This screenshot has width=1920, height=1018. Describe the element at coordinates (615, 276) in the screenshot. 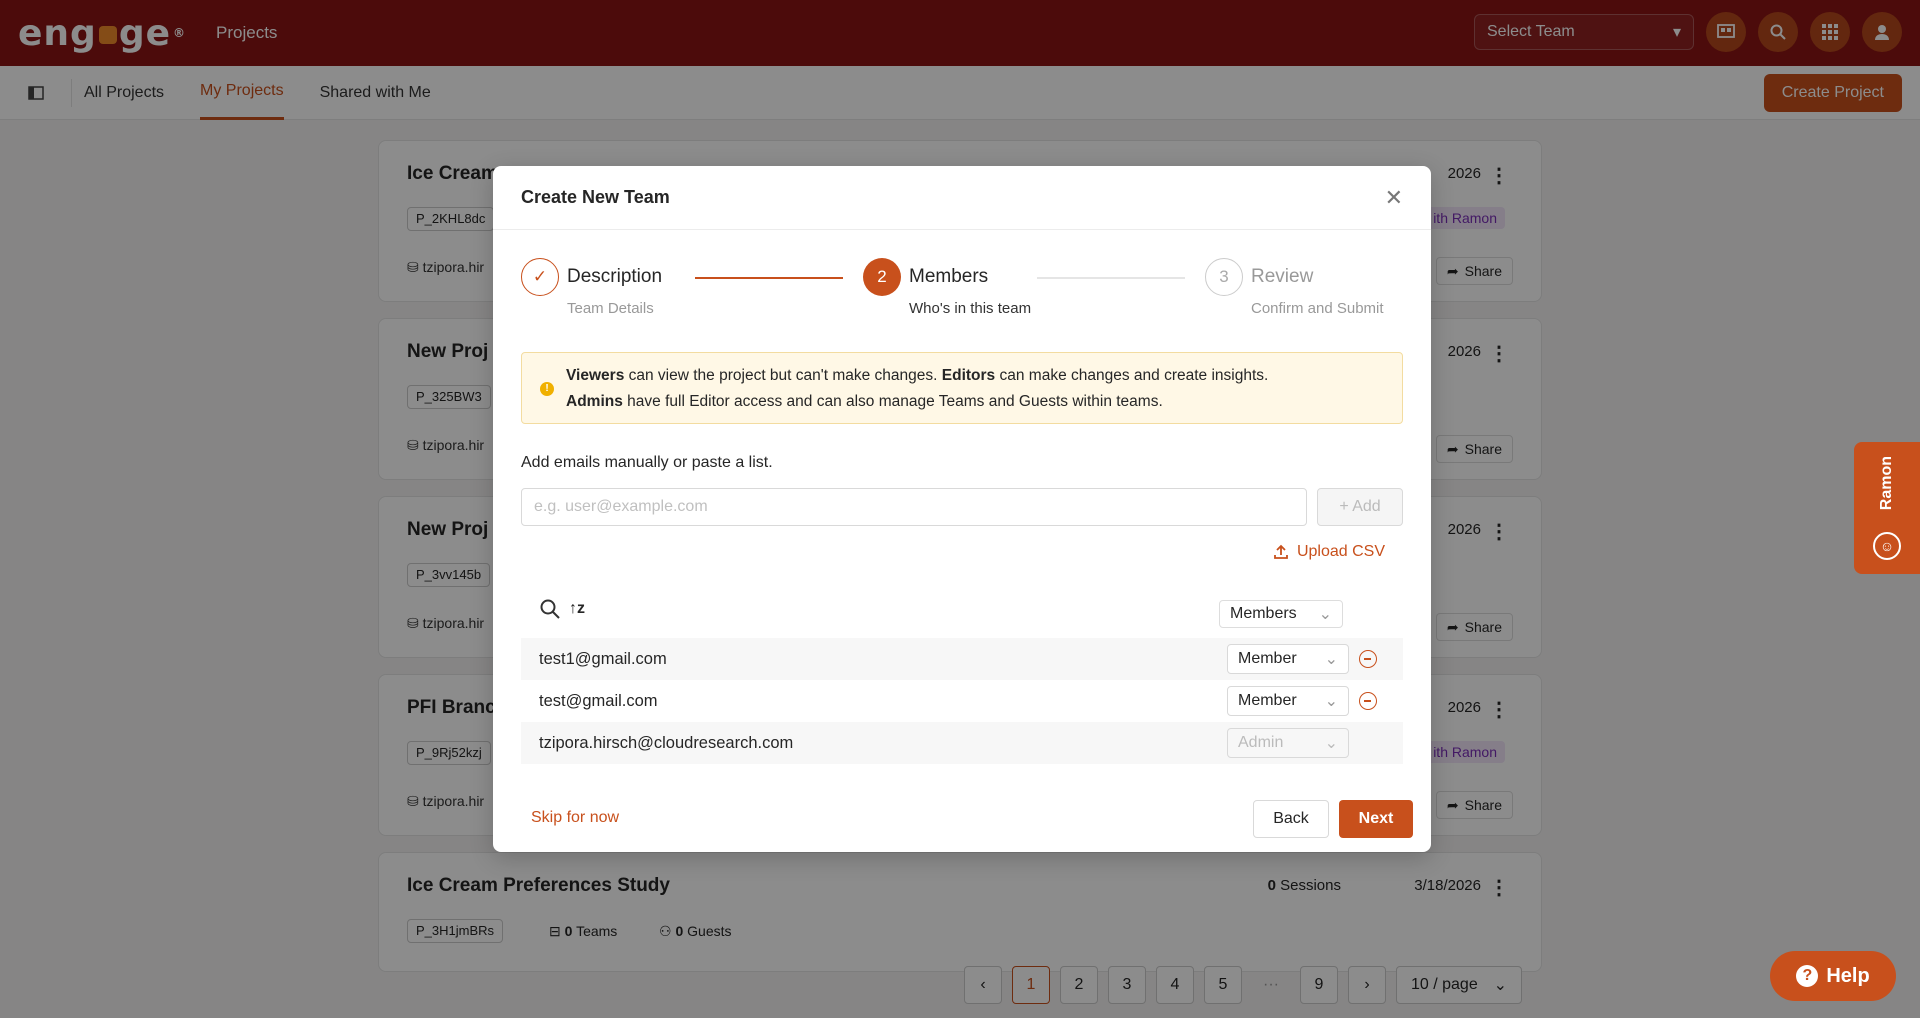

I see `step-label: Description` at that location.